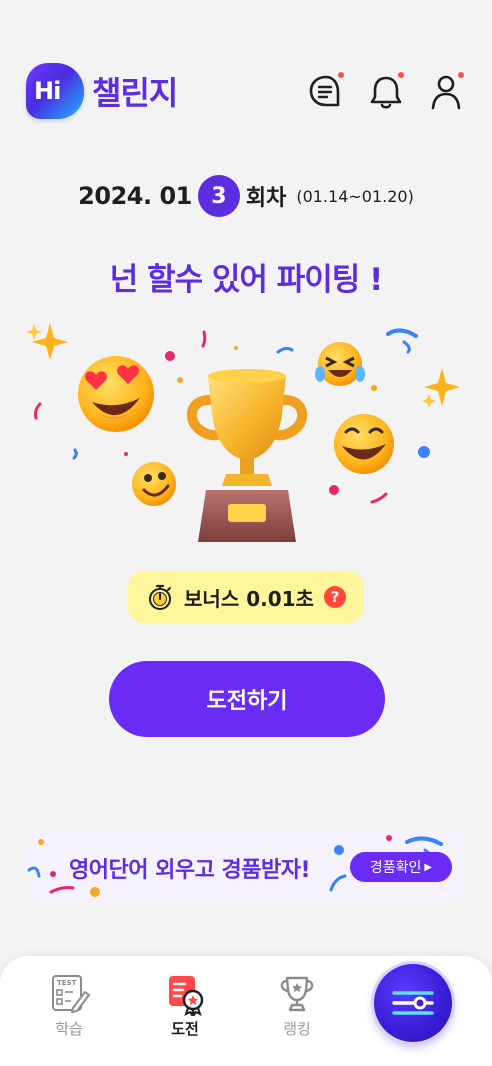  I want to click on bottom-navigation: TEST 학습 도전 랭킹, so click(246, 1011).